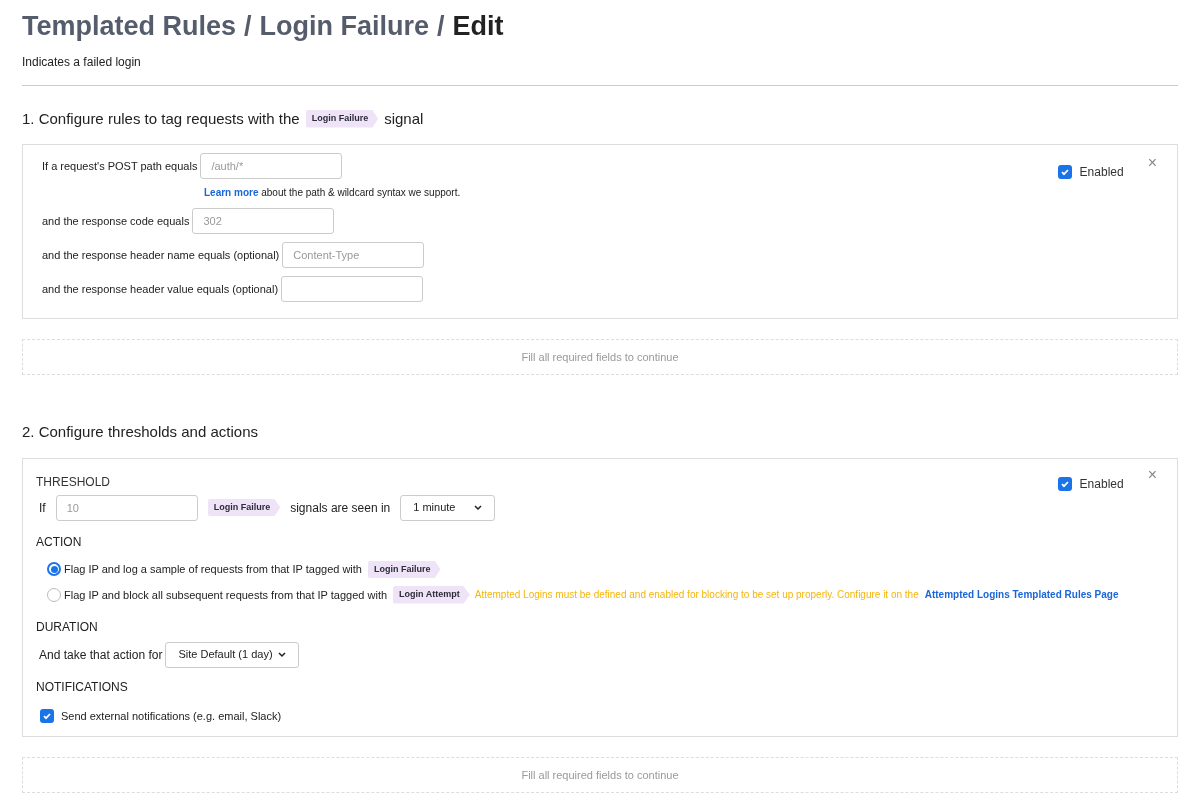 This screenshot has height=805, width=1200. What do you see at coordinates (129, 26) in the screenshot?
I see `breadcrumb: Templated Rules` at bounding box center [129, 26].